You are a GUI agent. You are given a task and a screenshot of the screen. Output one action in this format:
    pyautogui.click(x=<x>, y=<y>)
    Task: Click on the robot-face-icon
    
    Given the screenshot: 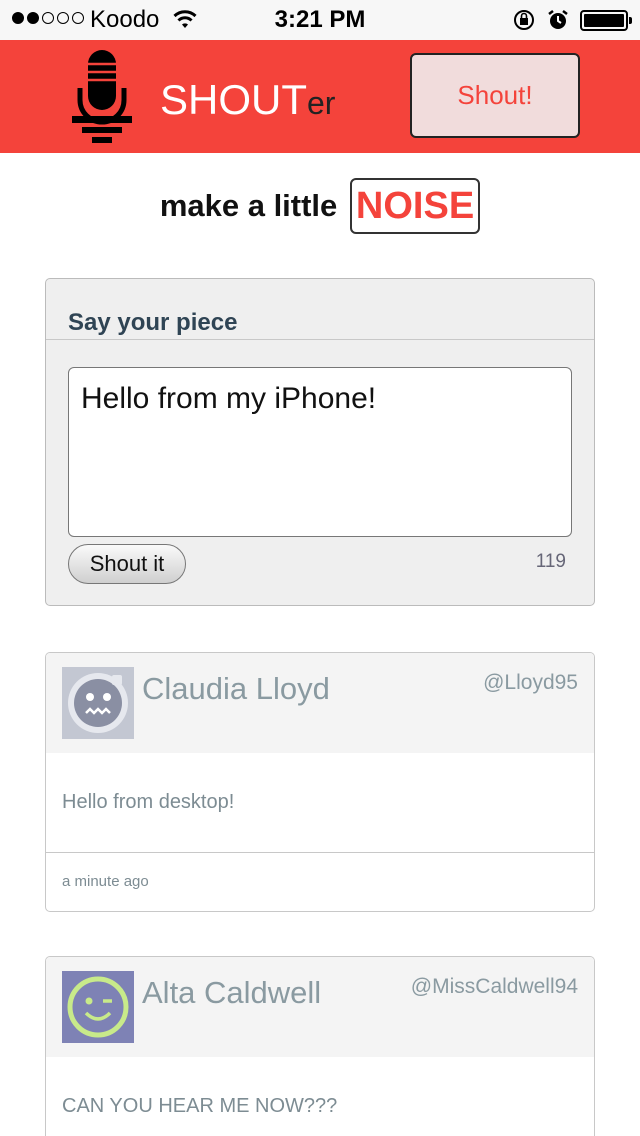 What is the action you would take?
    pyautogui.click(x=98, y=703)
    